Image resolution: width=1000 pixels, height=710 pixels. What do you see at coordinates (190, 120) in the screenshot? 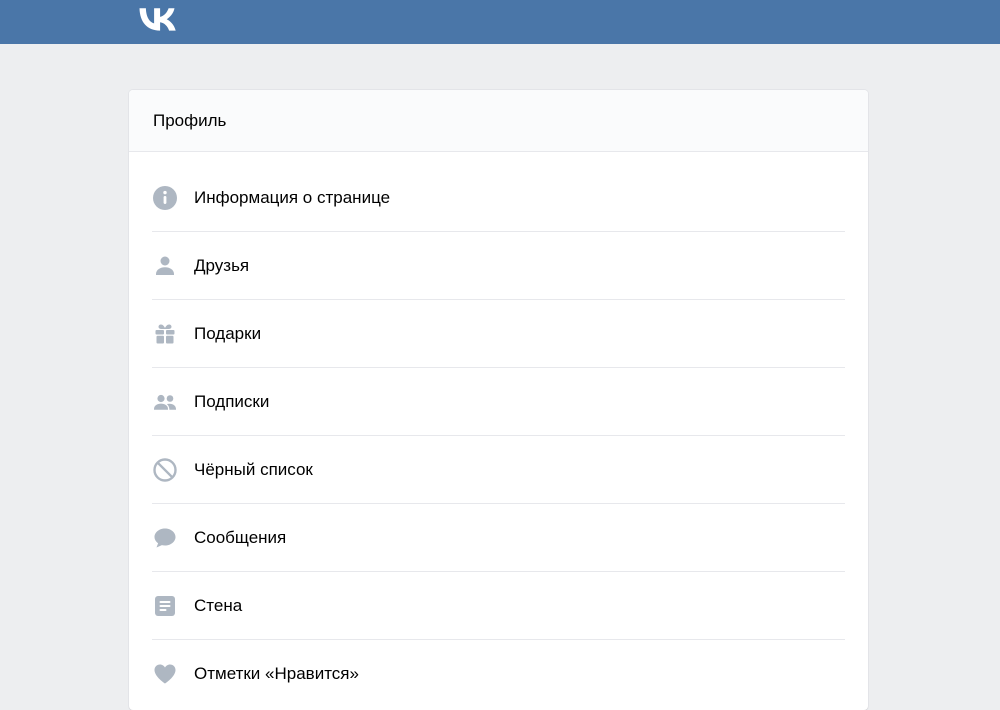
I see `card-title: Профиль` at bounding box center [190, 120].